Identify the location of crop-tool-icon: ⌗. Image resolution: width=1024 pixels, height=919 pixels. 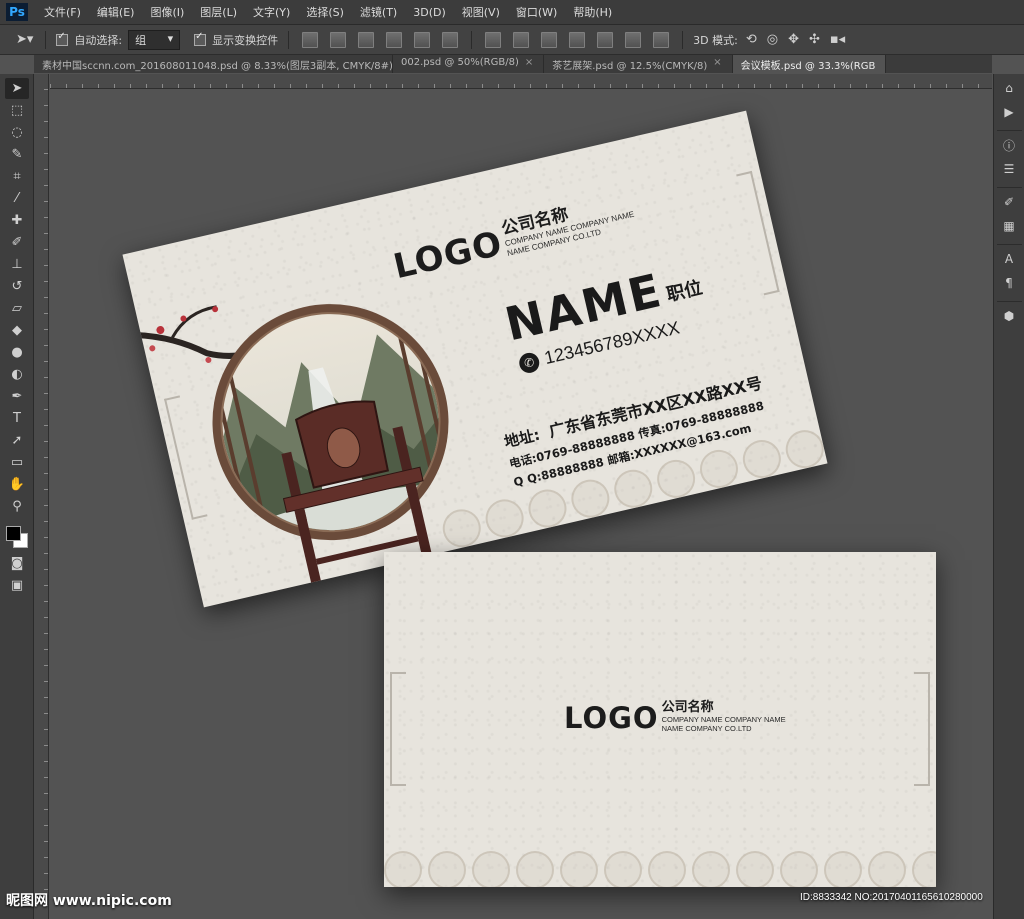
(17, 176).